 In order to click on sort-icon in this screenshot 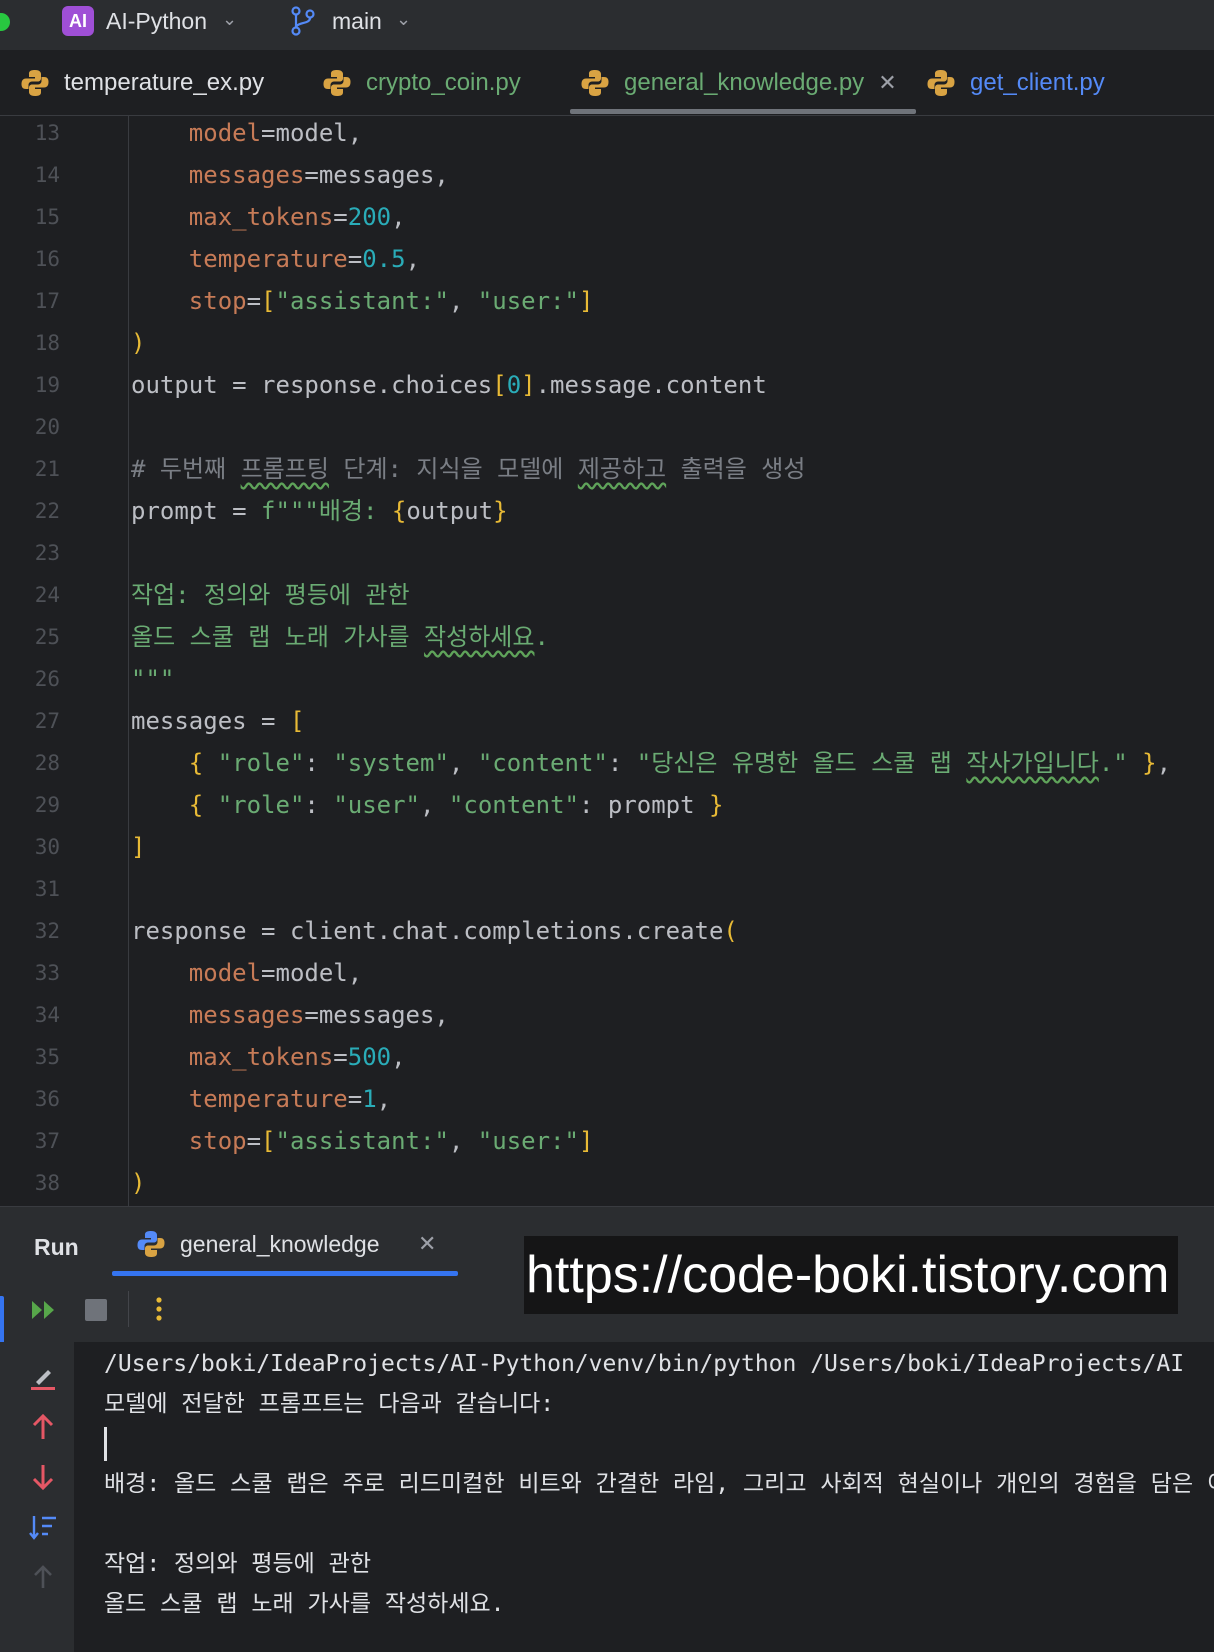, I will do `click(43, 1527)`.